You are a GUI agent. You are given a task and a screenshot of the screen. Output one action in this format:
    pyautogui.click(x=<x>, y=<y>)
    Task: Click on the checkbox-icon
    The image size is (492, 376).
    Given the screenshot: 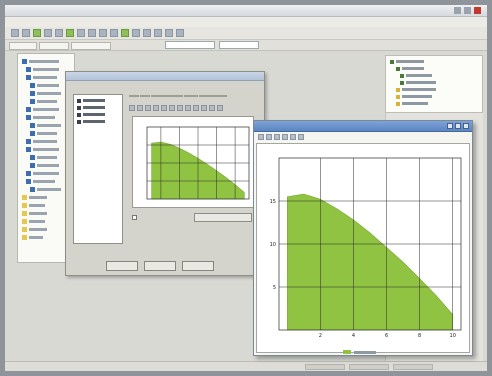 What is the action you would take?
    pyautogui.click(x=134, y=217)
    